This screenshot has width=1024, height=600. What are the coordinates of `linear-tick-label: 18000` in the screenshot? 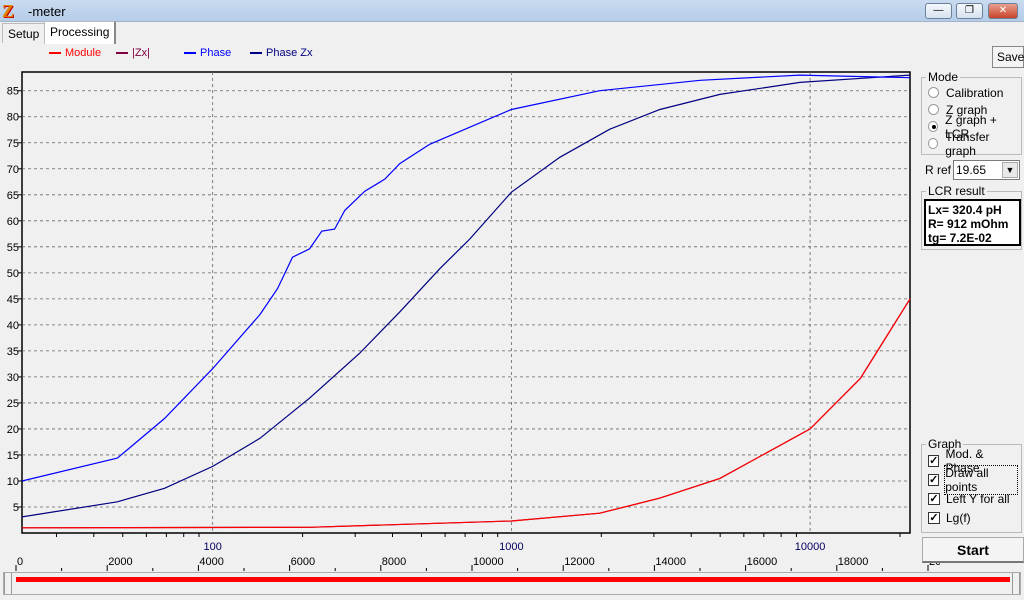 It's located at (853, 562).